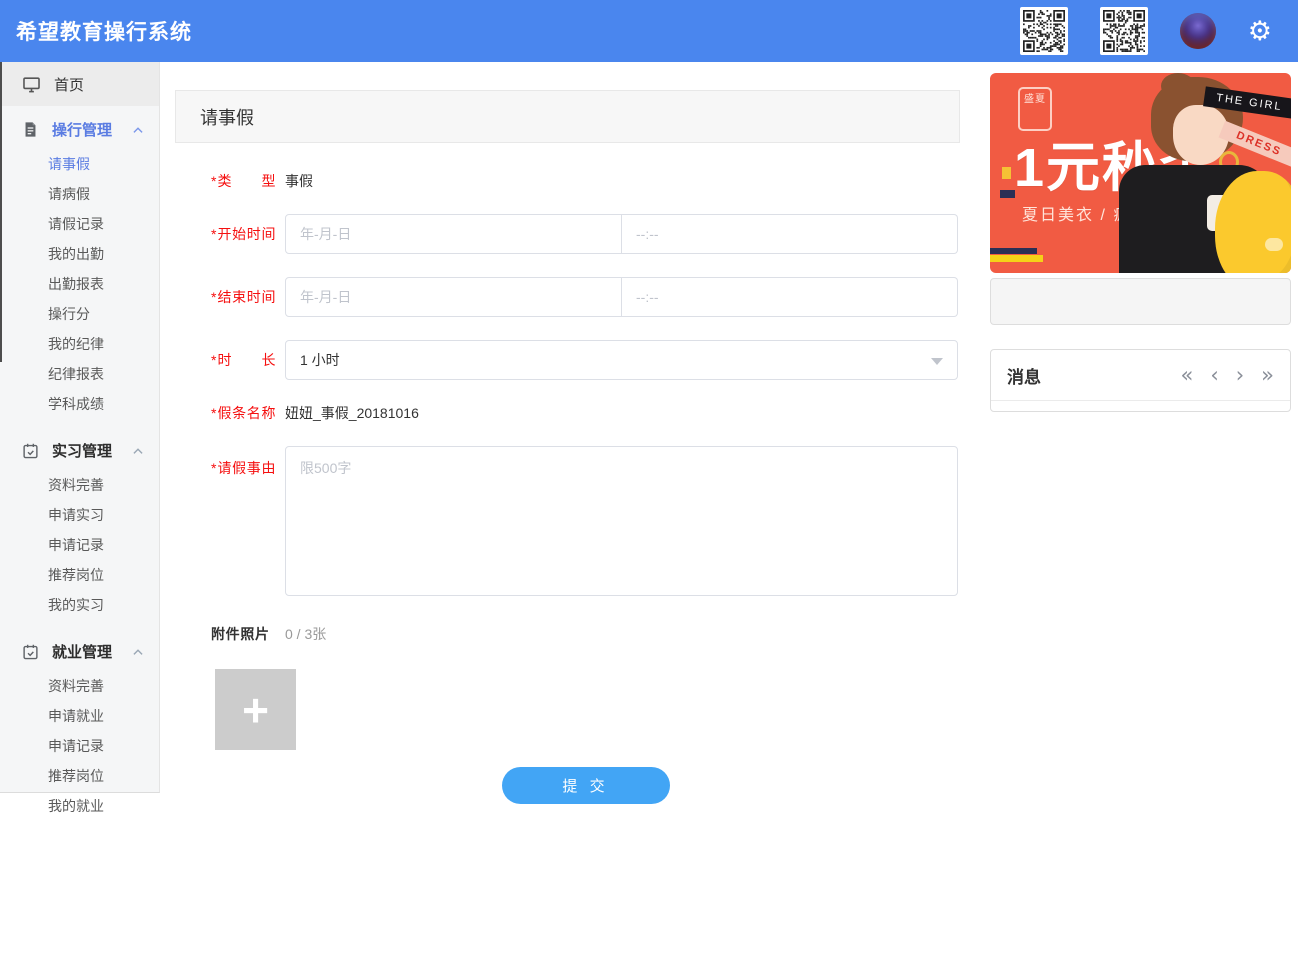 This screenshot has height=955, width=1298. What do you see at coordinates (585, 634) in the screenshot?
I see `field-row-attachments: 附件照片 0 / 3张` at bounding box center [585, 634].